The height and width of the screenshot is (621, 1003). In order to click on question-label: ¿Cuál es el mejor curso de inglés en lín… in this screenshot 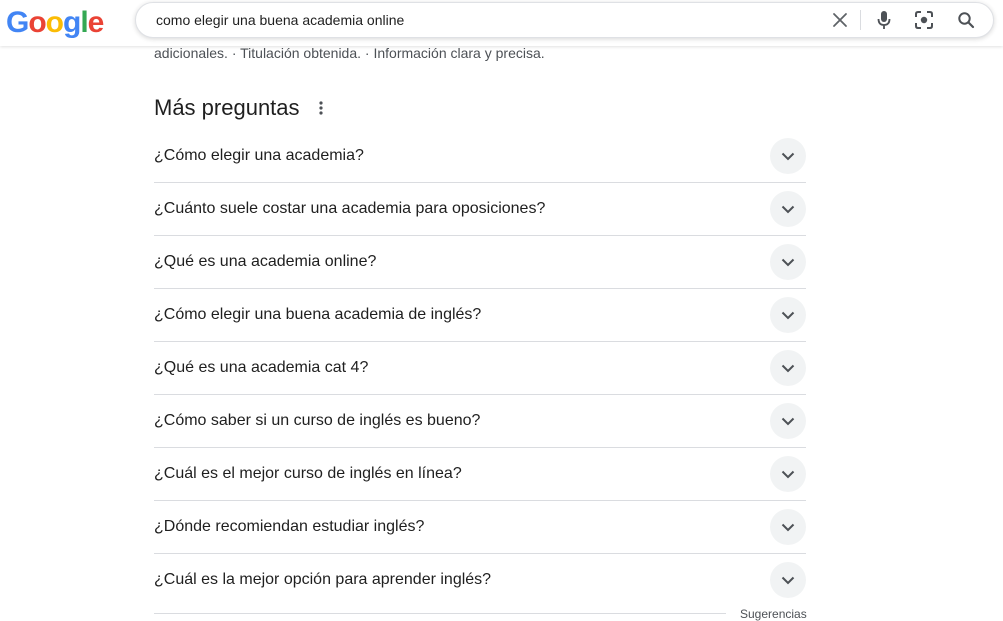, I will do `click(308, 473)`.